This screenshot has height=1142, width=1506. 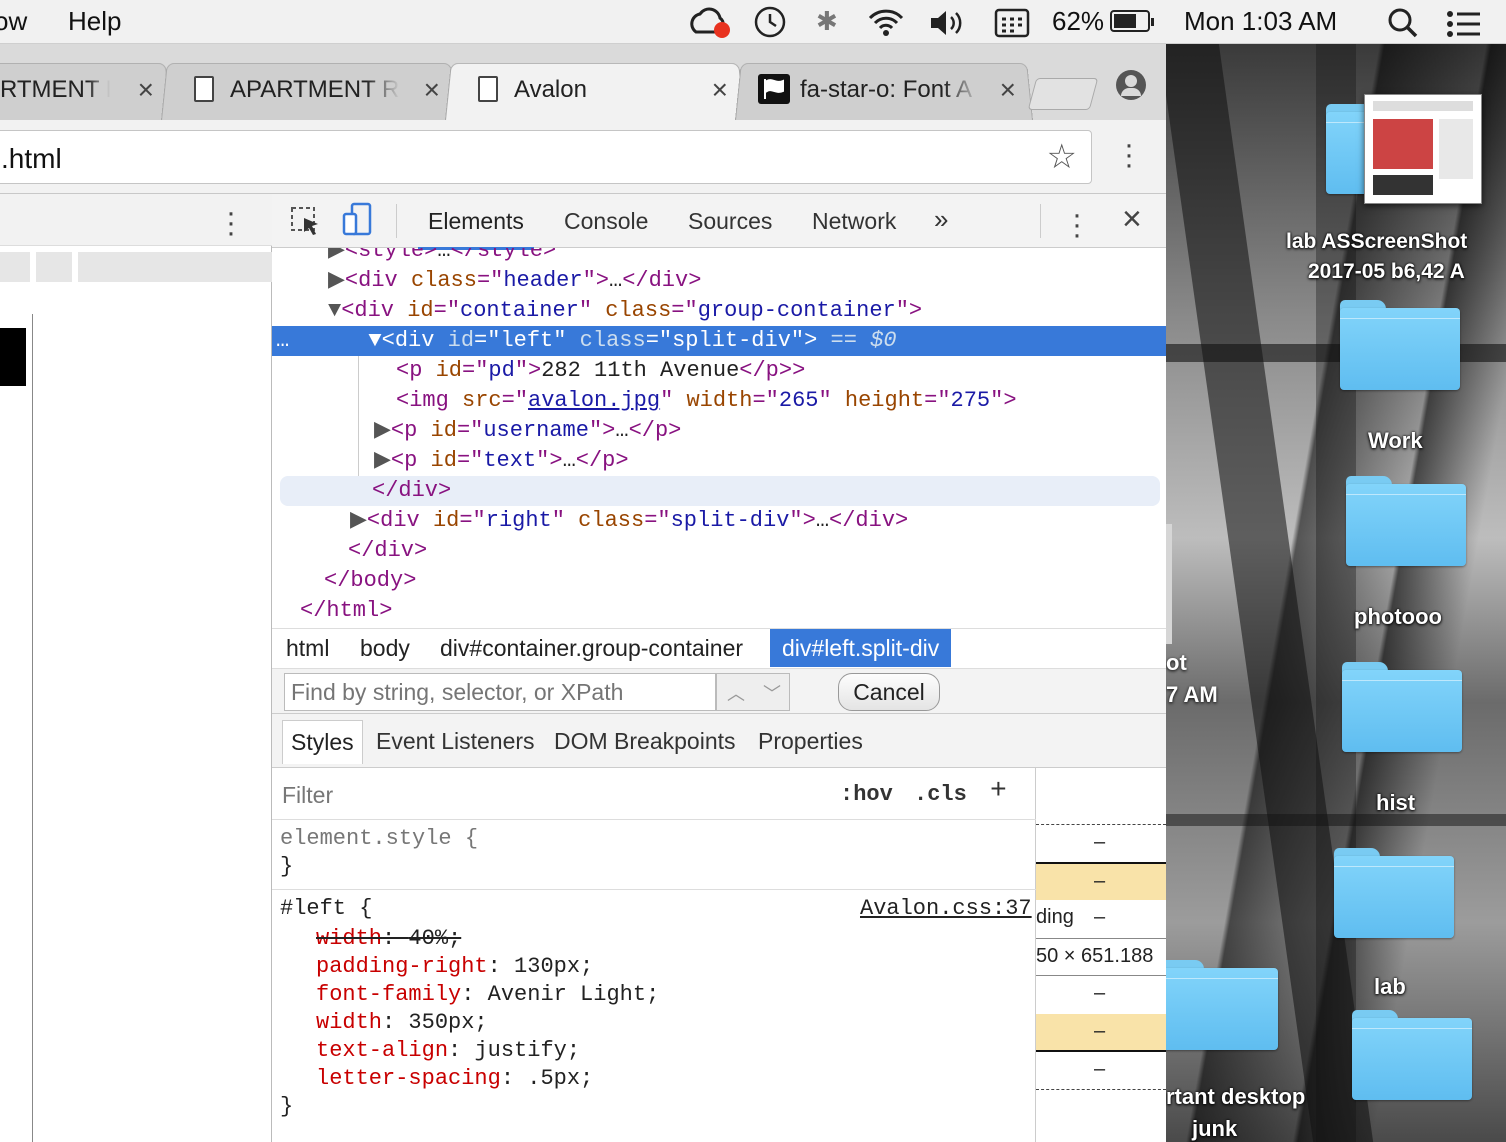 I want to click on desktop-label-screenshot-date: 2017-05 b6,42 A, so click(x=1386, y=272).